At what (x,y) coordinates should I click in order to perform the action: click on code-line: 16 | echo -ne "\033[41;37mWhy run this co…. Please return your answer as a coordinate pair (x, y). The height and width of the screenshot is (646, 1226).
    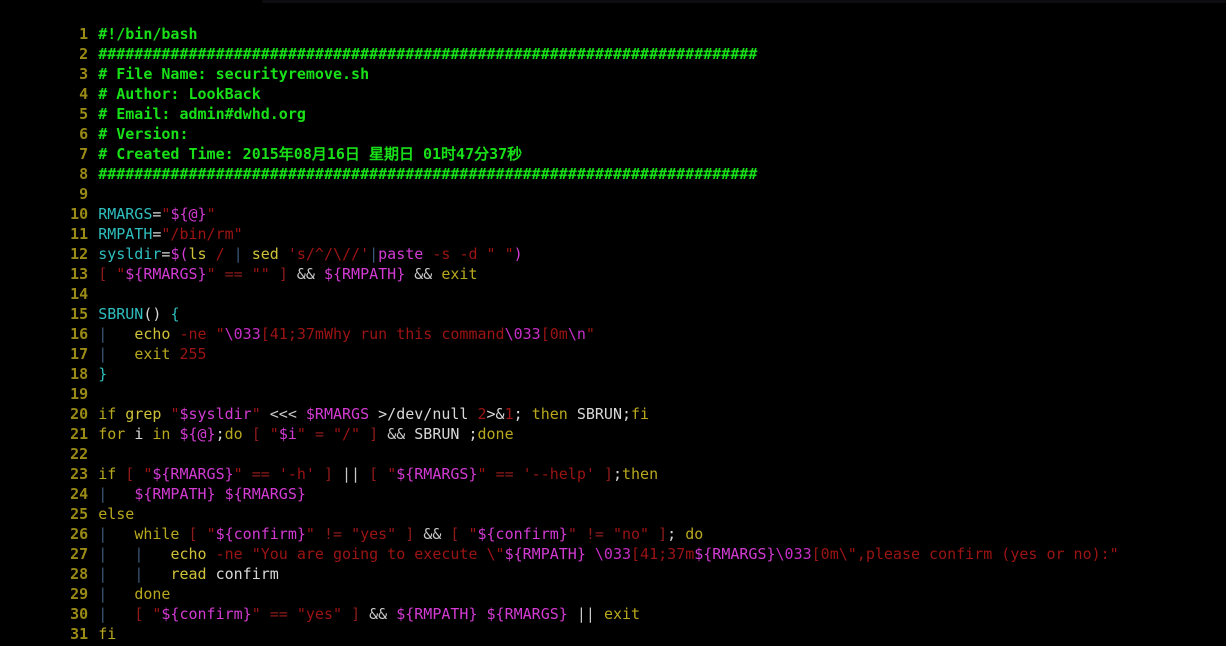
    Looking at the image, I should click on (613, 323).